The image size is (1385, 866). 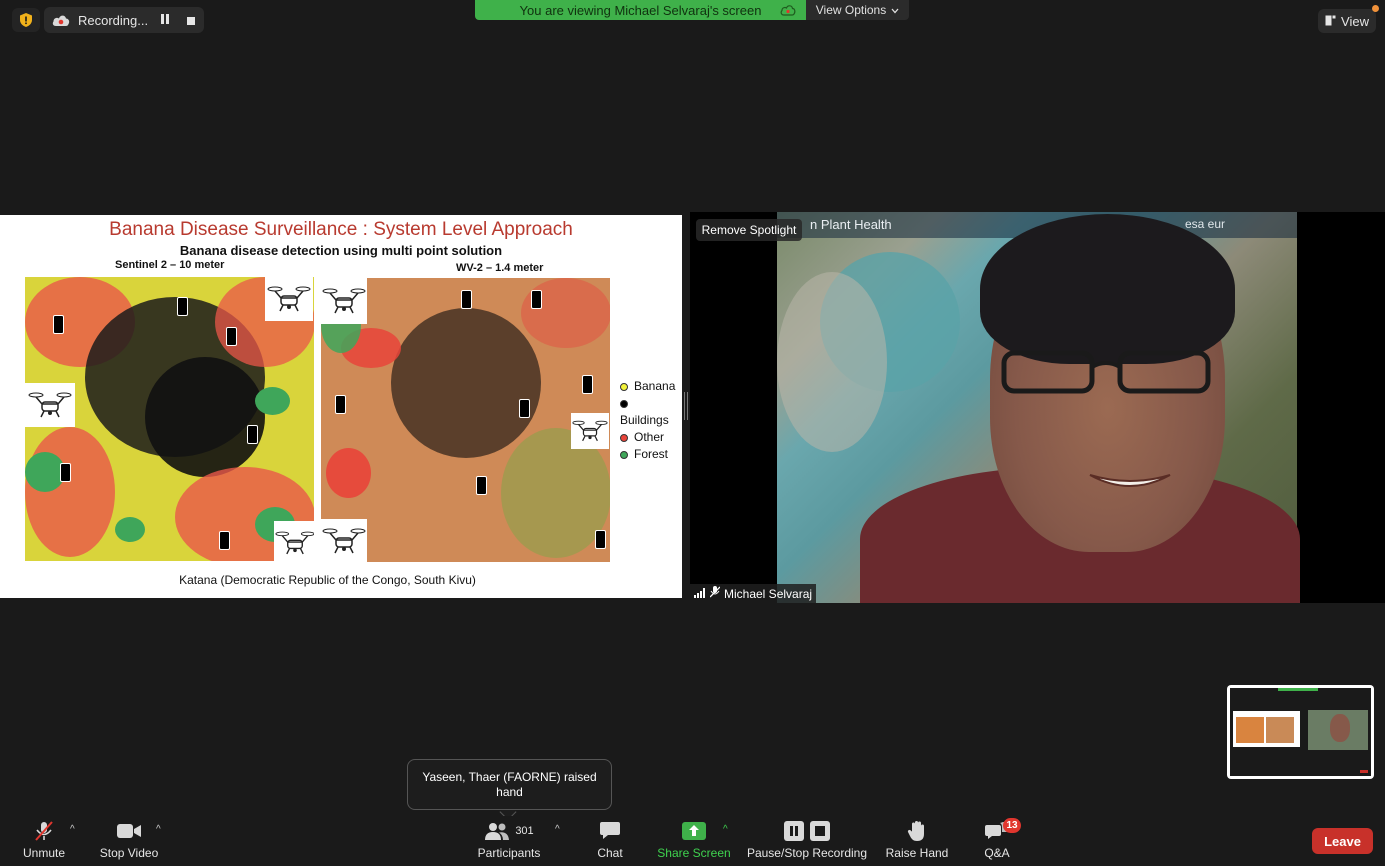 I want to click on share-options-caret: ^, so click(x=725, y=829).